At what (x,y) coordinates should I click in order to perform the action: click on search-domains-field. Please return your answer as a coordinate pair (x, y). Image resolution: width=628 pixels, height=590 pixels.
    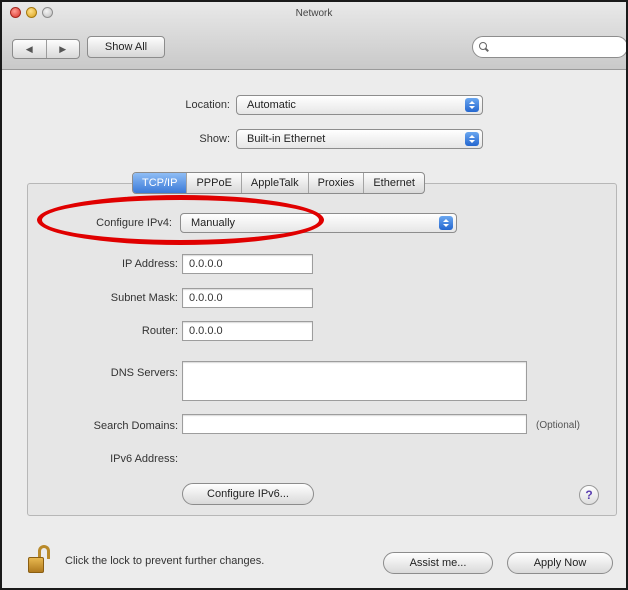
    Looking at the image, I should click on (354, 424).